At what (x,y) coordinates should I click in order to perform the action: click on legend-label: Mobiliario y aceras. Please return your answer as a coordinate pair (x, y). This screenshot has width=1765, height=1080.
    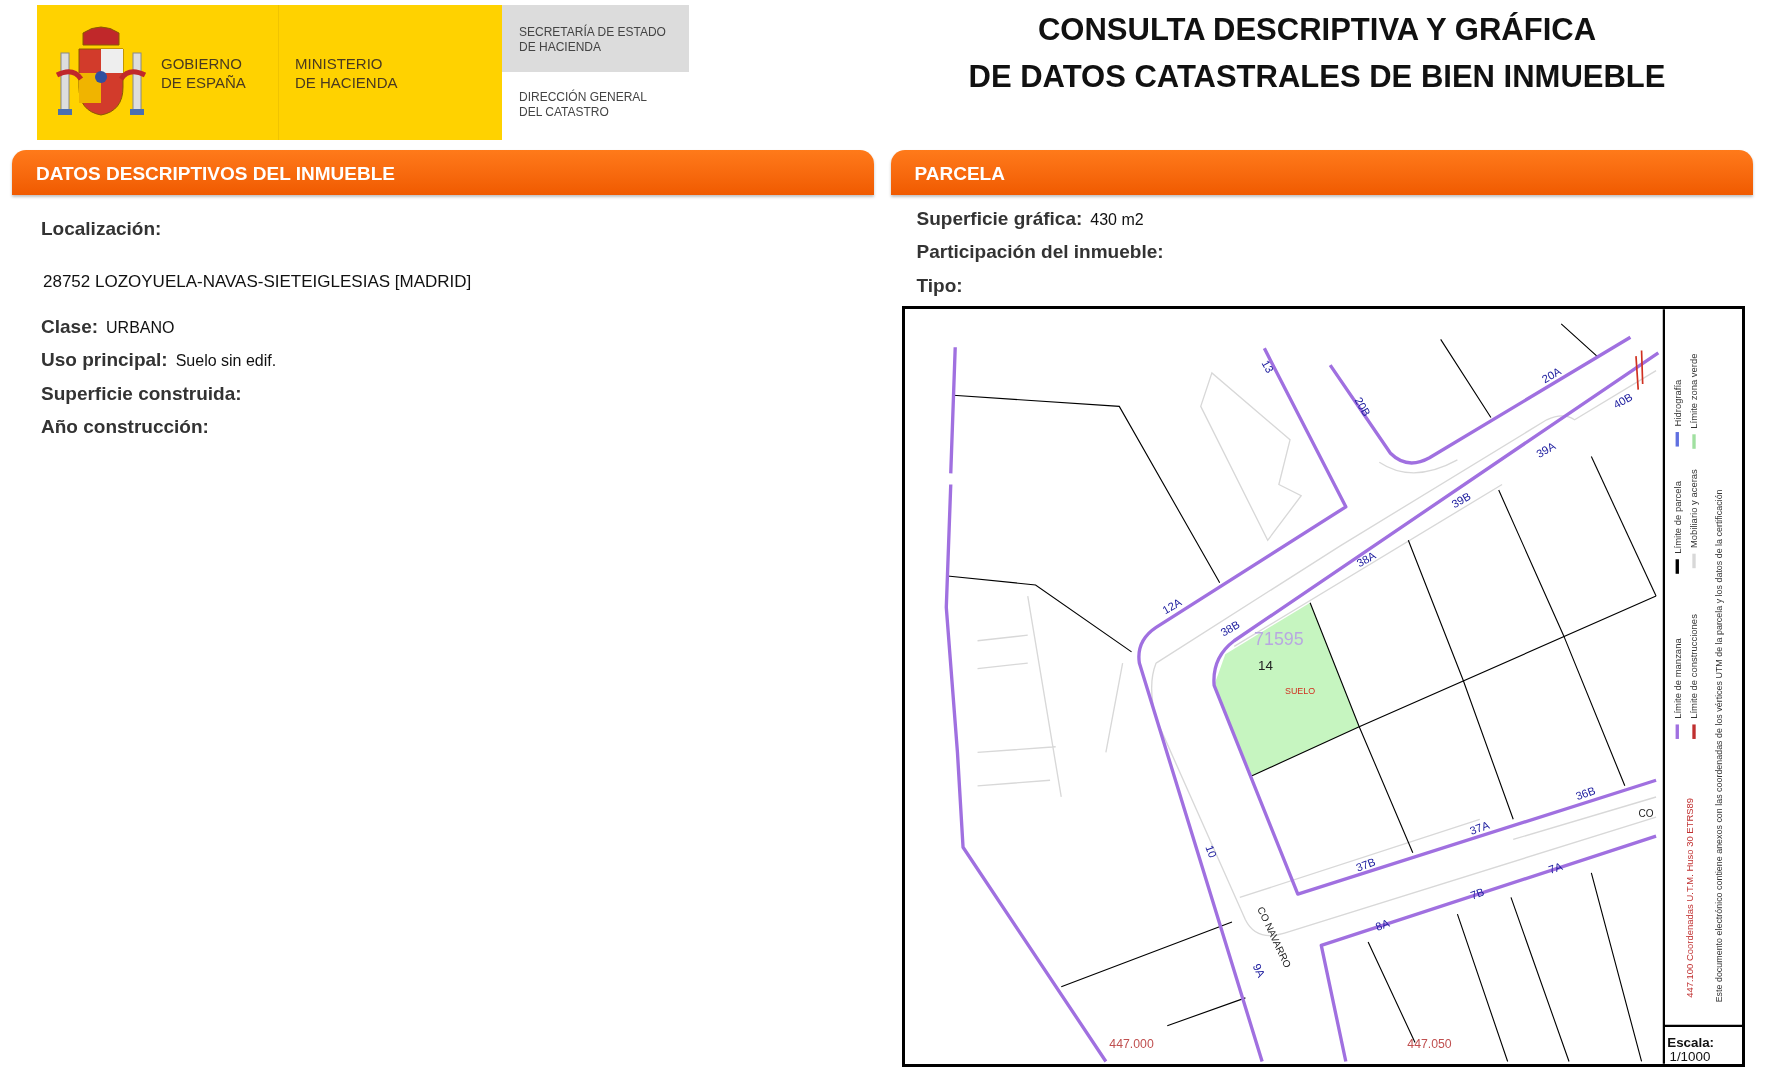
    Looking at the image, I should click on (1693, 509).